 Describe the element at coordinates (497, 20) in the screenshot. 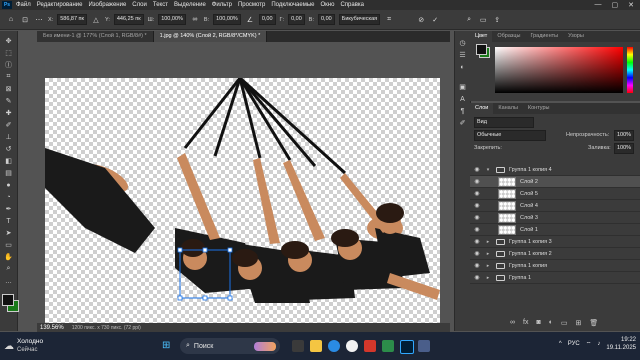

I see `share-icon: ⇪` at that location.